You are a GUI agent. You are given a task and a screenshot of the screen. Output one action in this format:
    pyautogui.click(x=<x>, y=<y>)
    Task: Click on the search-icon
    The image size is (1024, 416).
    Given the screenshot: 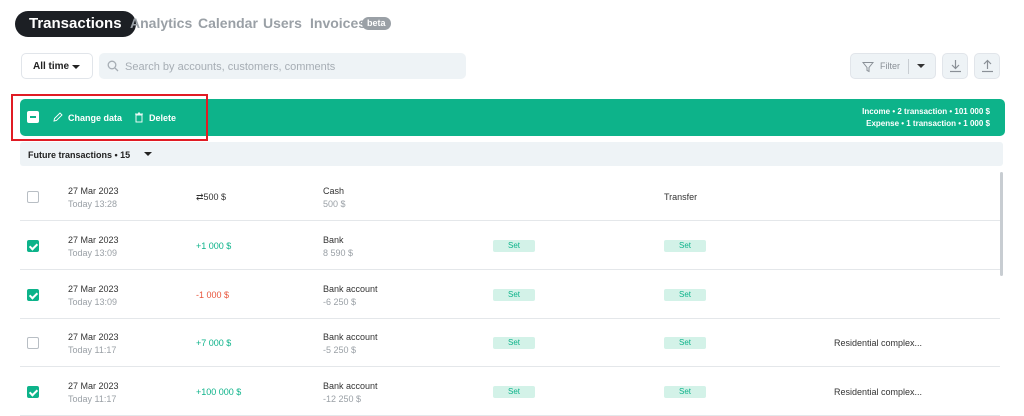 What is the action you would take?
    pyautogui.click(x=113, y=66)
    